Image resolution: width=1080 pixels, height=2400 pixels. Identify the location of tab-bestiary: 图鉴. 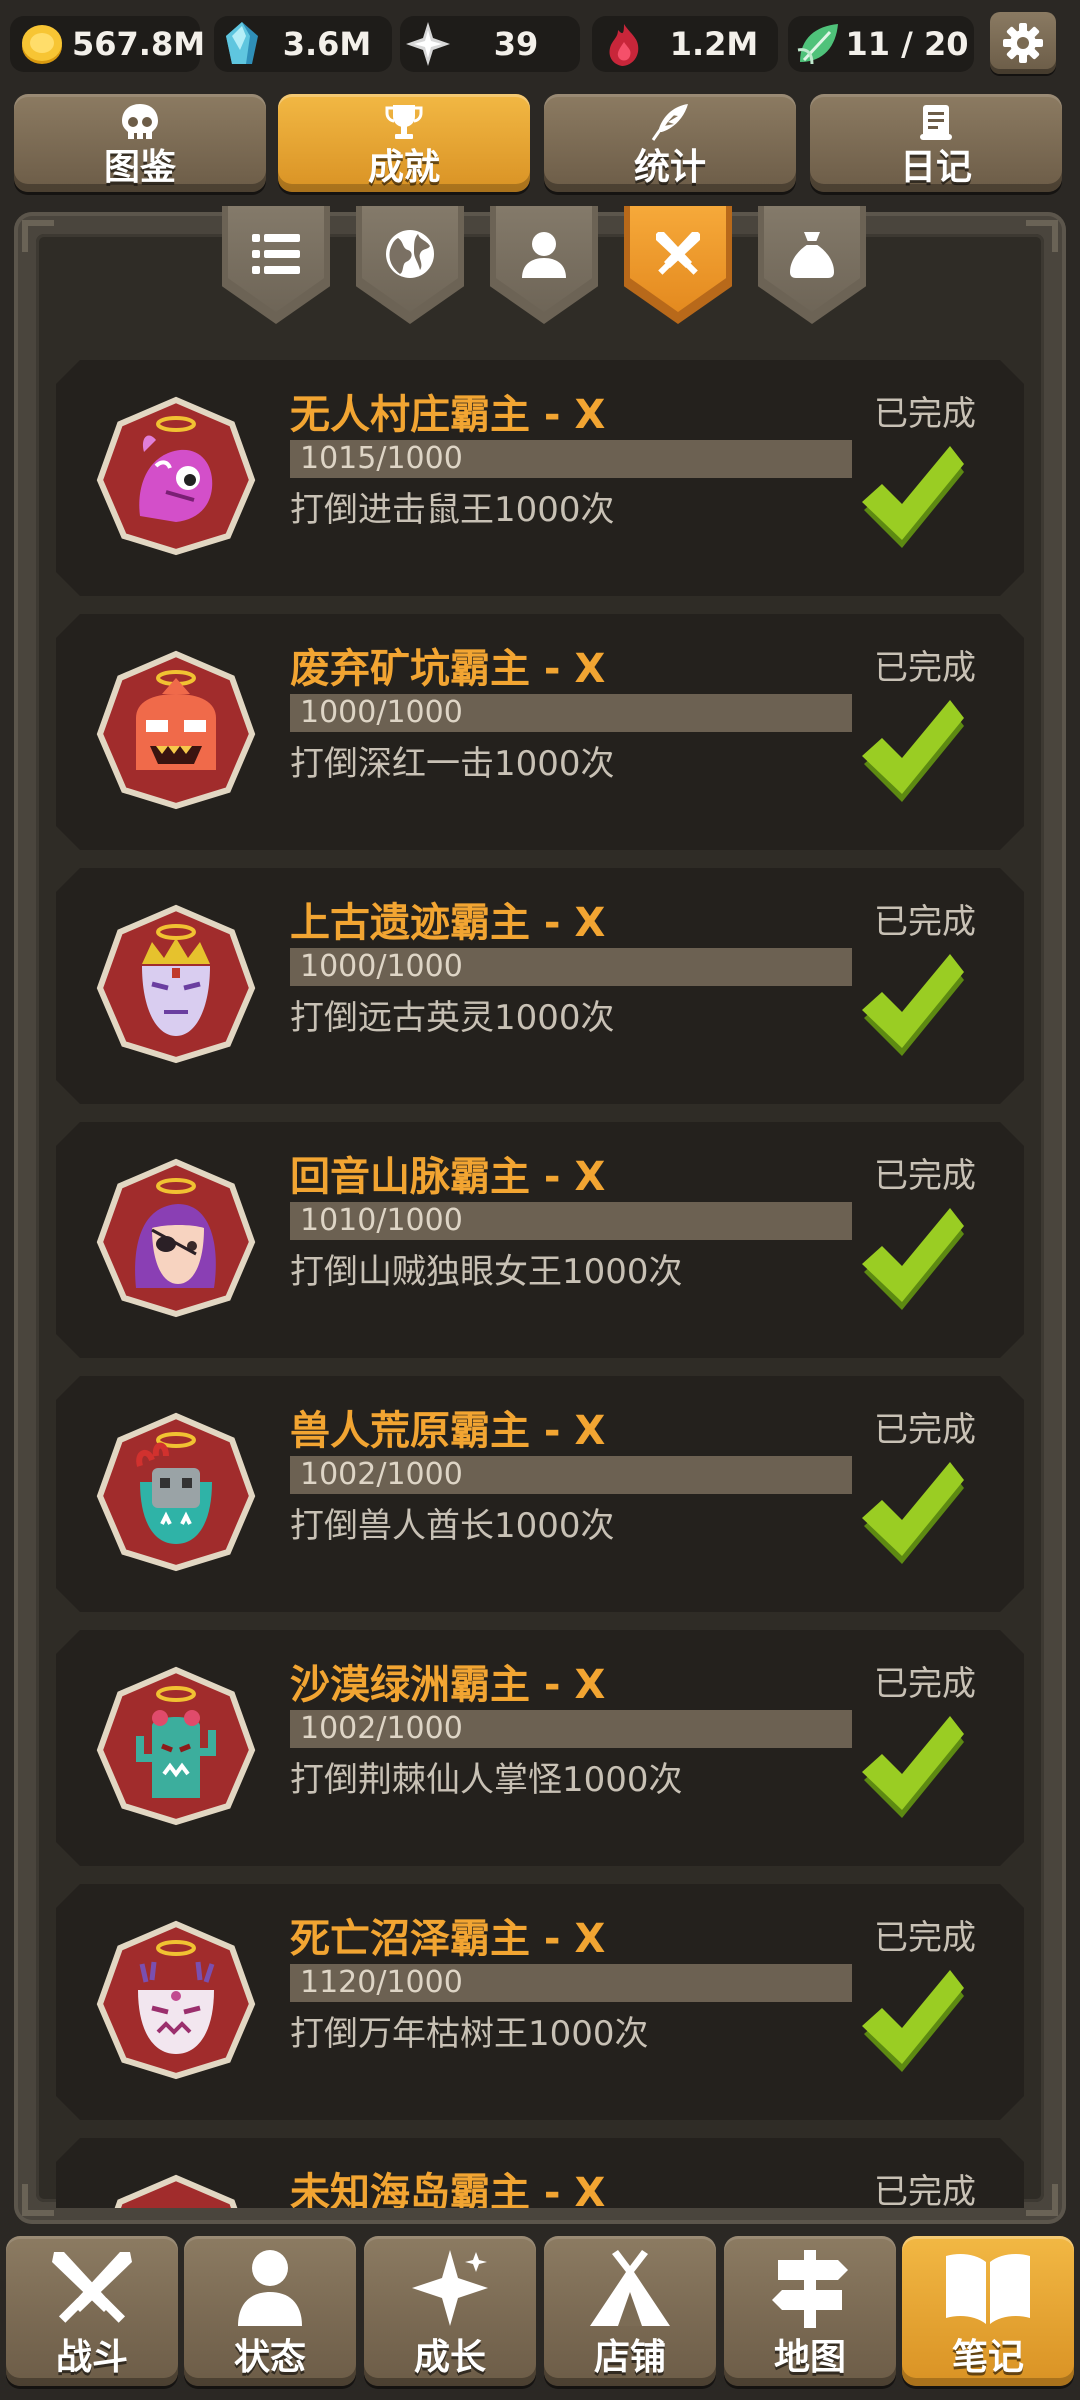
(140, 143).